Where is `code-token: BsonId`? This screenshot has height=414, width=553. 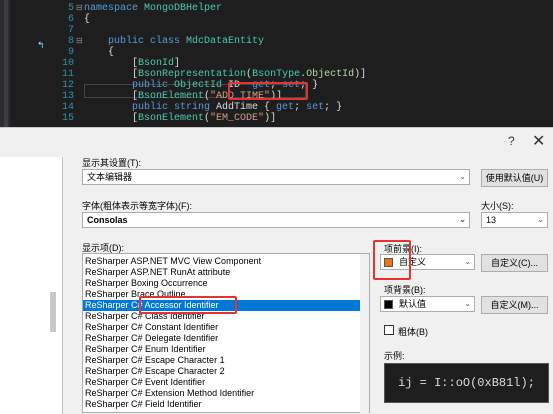
code-token: BsonId is located at coordinates (156, 63).